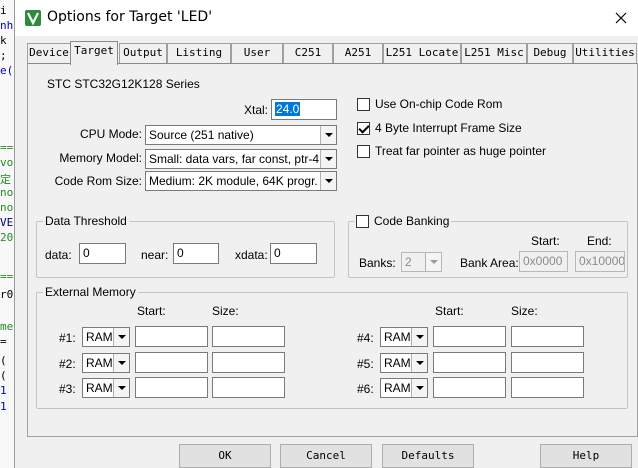  What do you see at coordinates (5, 179) in the screenshot?
I see `editor-line: 定` at bounding box center [5, 179].